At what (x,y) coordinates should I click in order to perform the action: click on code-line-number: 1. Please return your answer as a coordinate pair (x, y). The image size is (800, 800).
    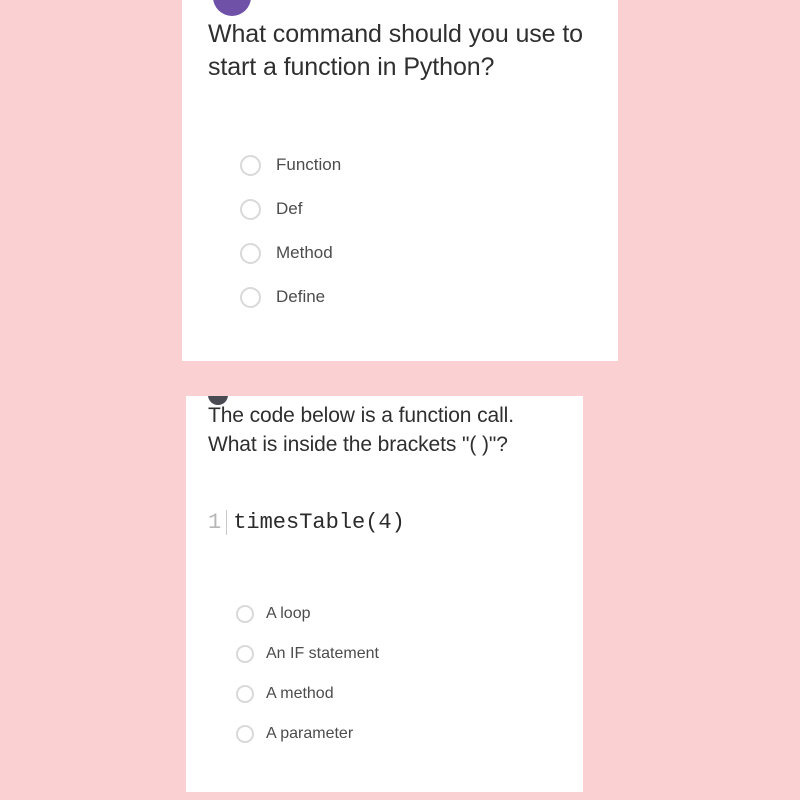
    Looking at the image, I should click on (218, 522).